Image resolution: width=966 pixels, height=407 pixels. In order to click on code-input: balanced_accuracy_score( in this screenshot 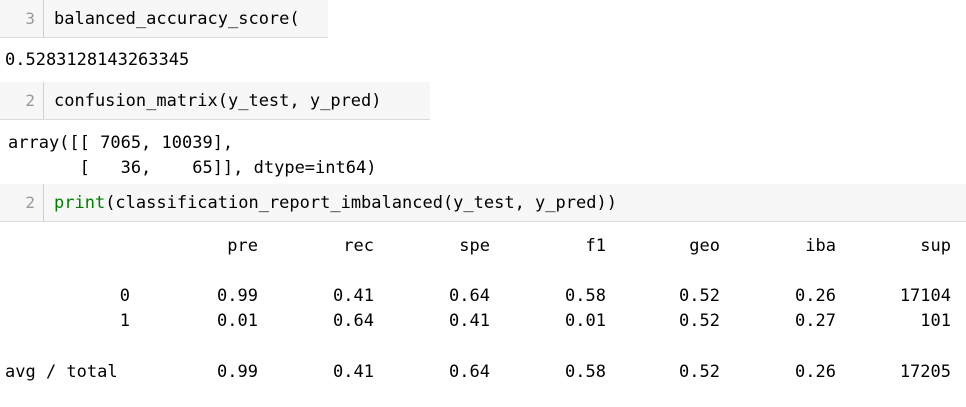, I will do `click(172, 19)`.